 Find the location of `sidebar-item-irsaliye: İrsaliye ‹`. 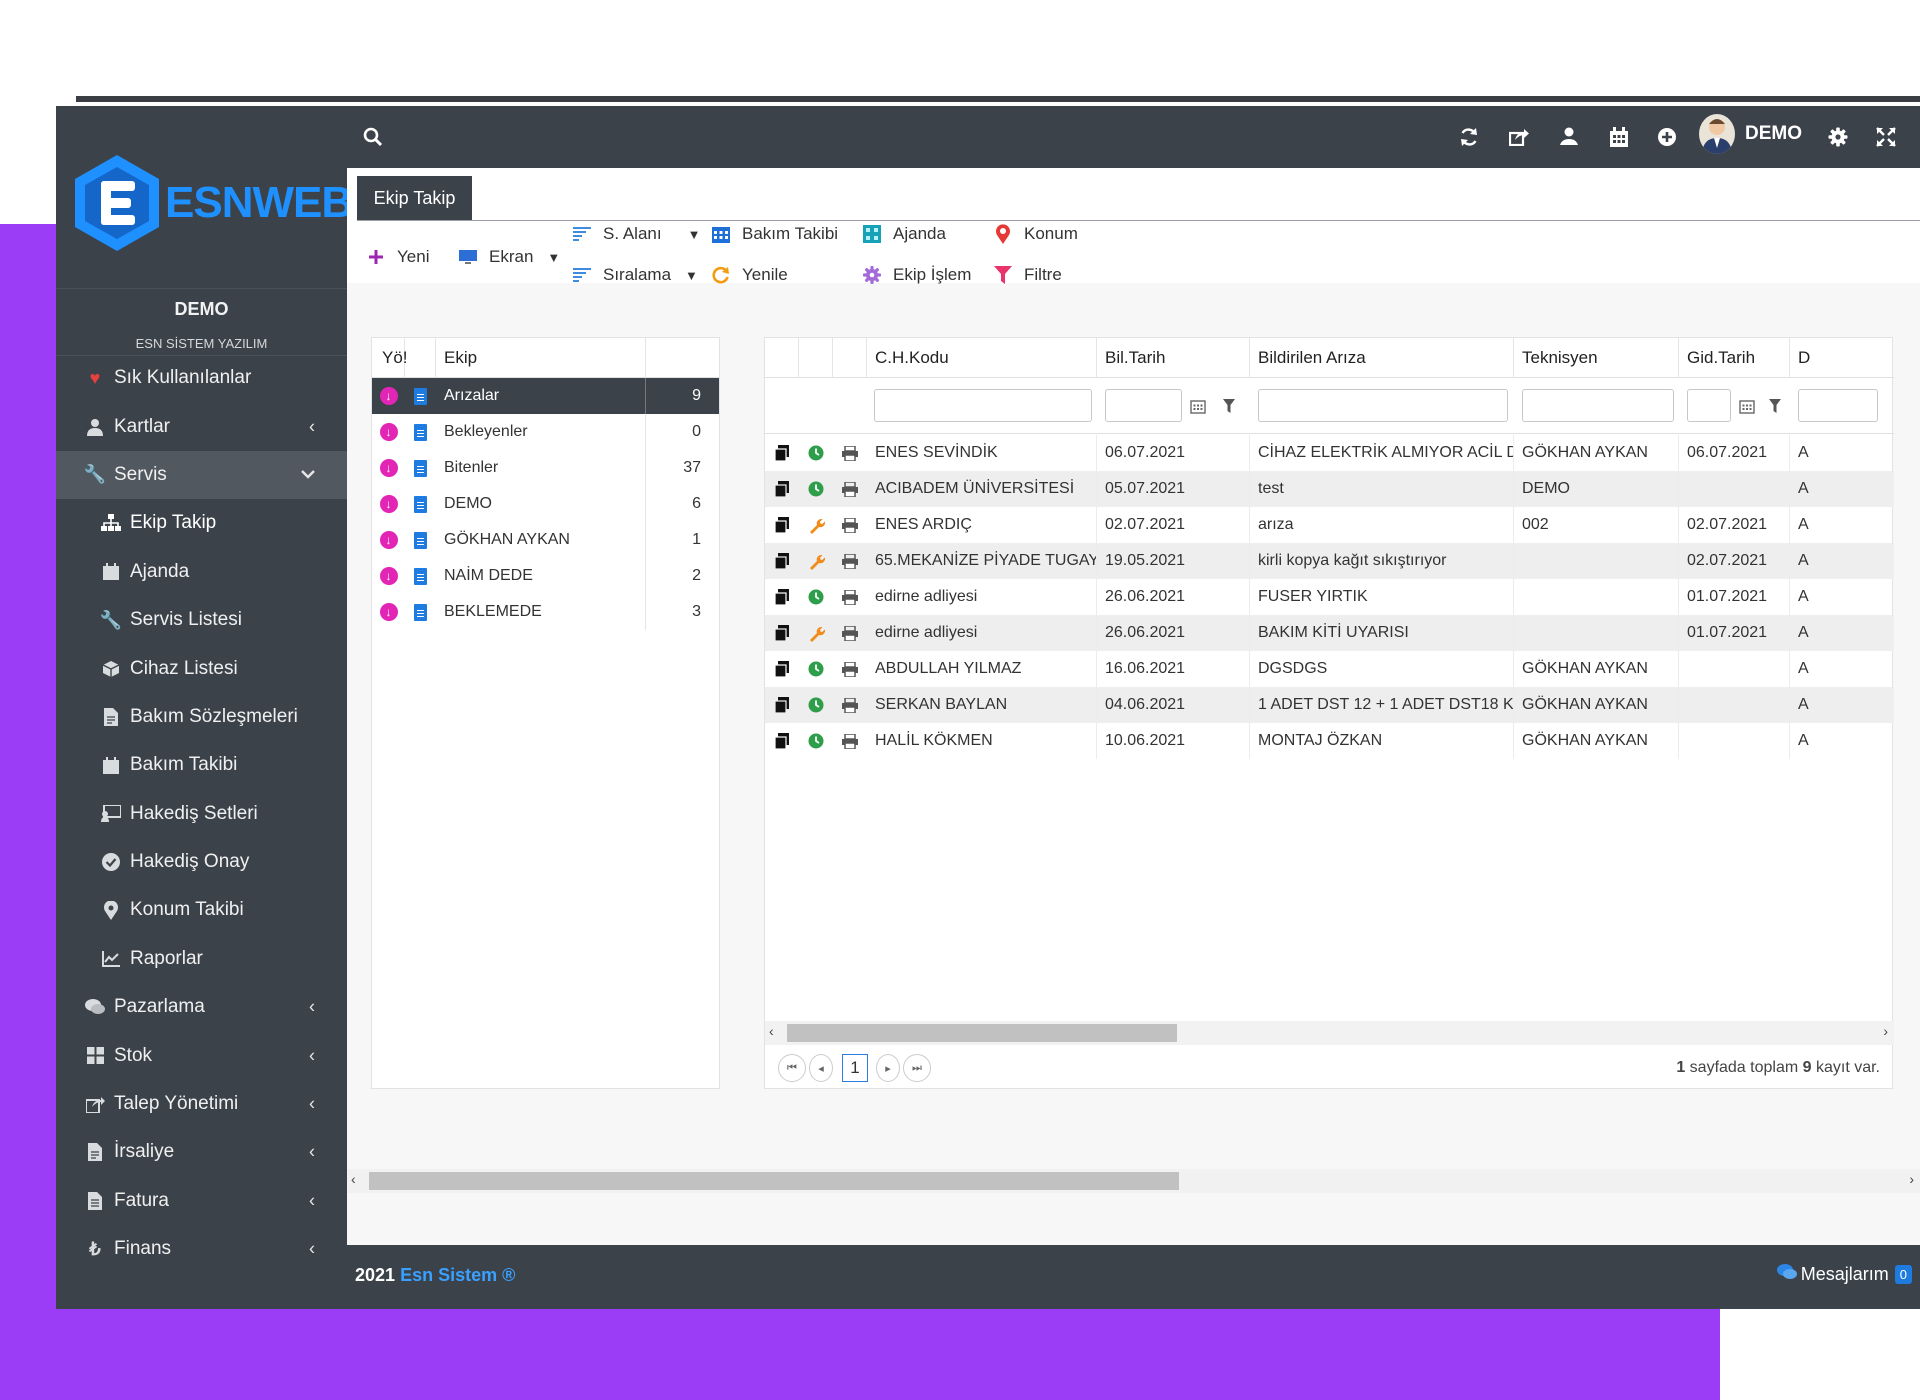

sidebar-item-irsaliye: İrsaliye ‹ is located at coordinates (201, 1152).